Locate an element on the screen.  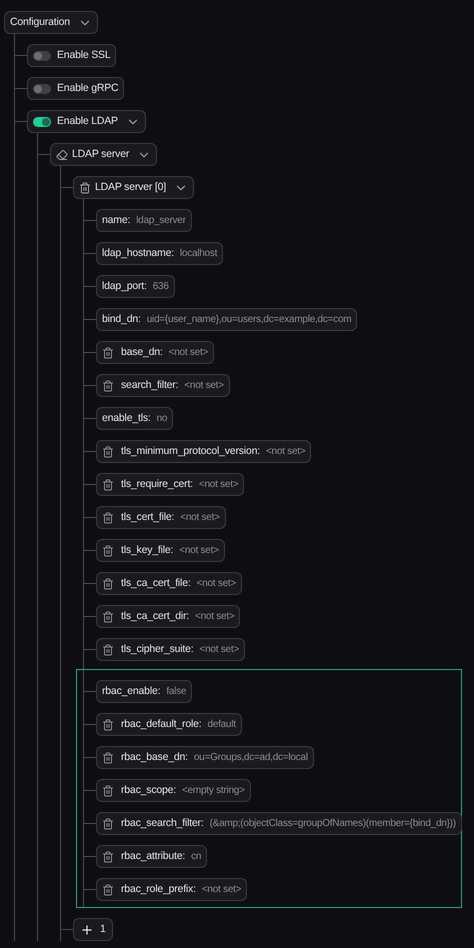
field-label: tls_require_cert: is located at coordinates (157, 484).